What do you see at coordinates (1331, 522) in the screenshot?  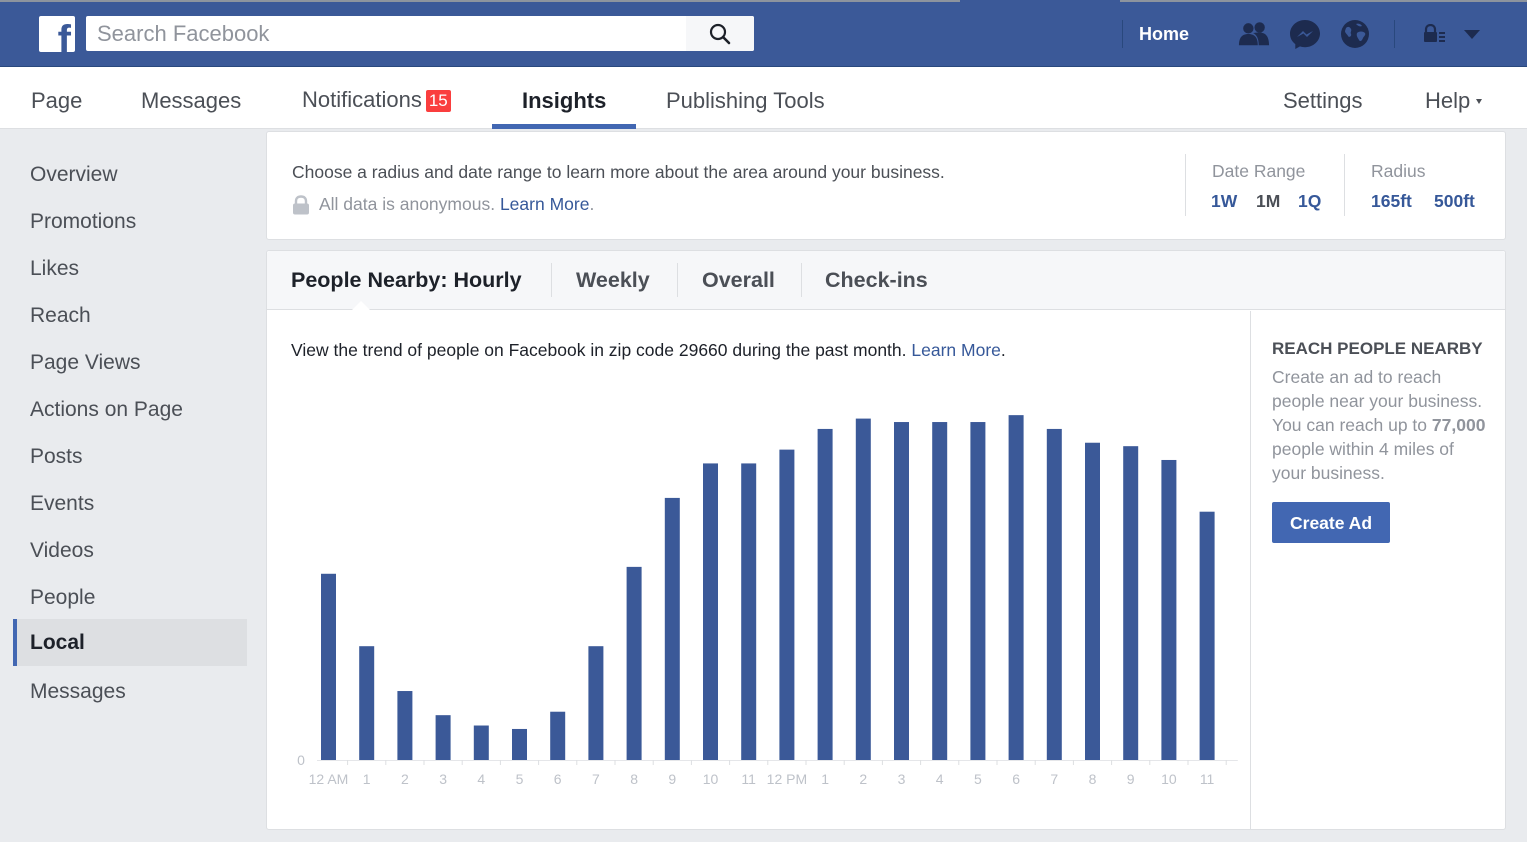 I see `create-ad-button: Create Ad` at bounding box center [1331, 522].